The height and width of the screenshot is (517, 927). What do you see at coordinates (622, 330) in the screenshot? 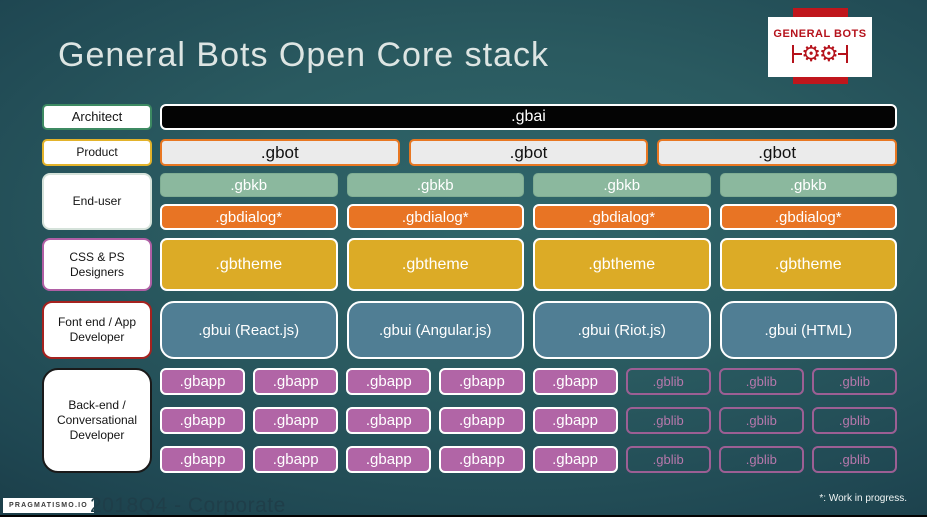
I see `gbui-box: .gbui (Riot.js)` at bounding box center [622, 330].